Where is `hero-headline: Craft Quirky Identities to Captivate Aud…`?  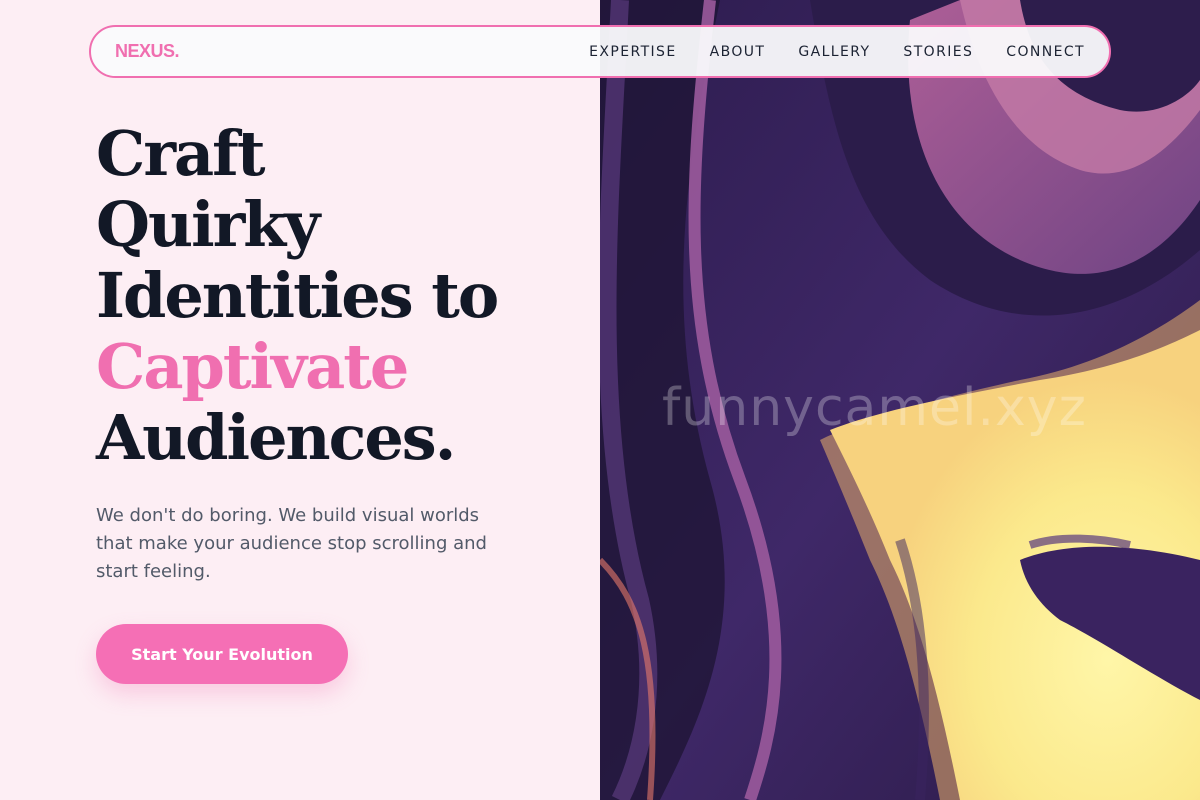
hero-headline: Craft Quirky Identities to Captivate Aud… is located at coordinates (297, 295).